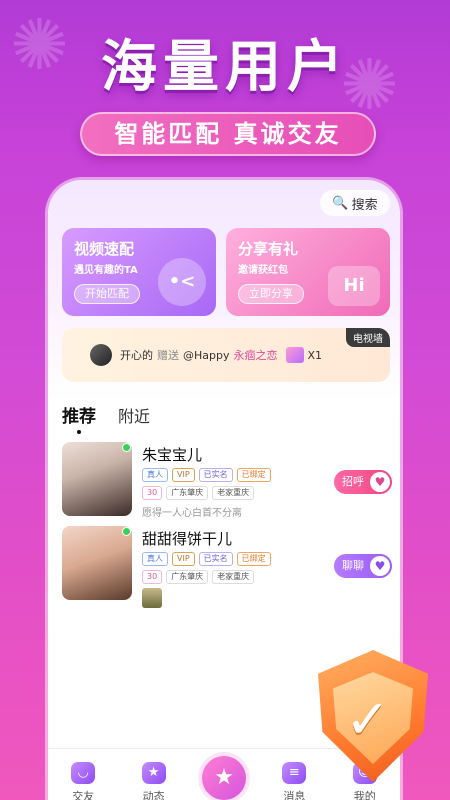 This screenshot has height=800, width=450. What do you see at coordinates (153, 795) in the screenshot?
I see `nav-label: 动态` at bounding box center [153, 795].